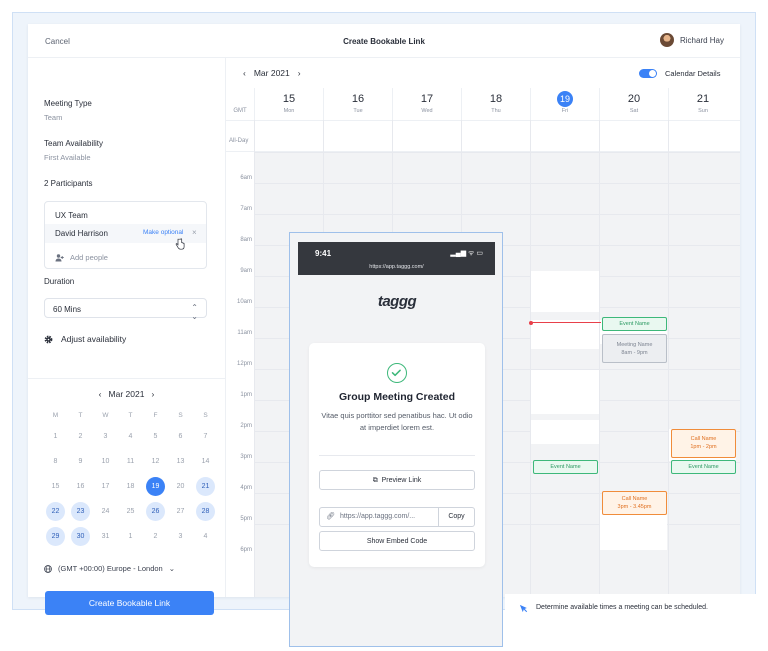 The width and height of the screenshot is (768, 651). I want to click on mini-day: 30, so click(80, 536).